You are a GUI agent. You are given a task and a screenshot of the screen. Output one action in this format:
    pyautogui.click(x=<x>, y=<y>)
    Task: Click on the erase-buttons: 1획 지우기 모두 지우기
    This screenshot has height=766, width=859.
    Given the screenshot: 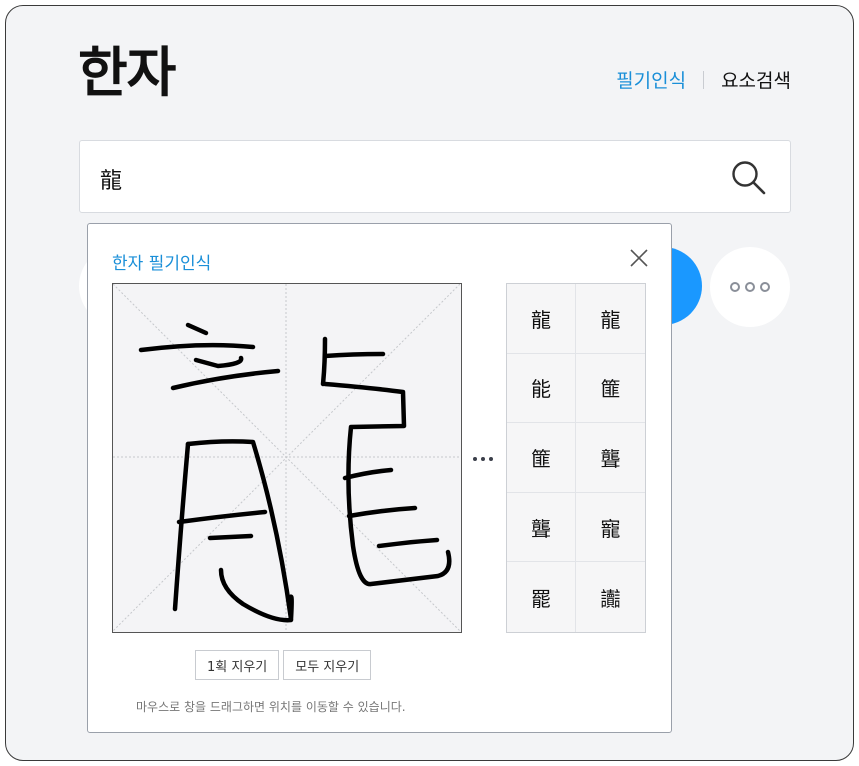 What is the action you would take?
    pyautogui.click(x=283, y=665)
    